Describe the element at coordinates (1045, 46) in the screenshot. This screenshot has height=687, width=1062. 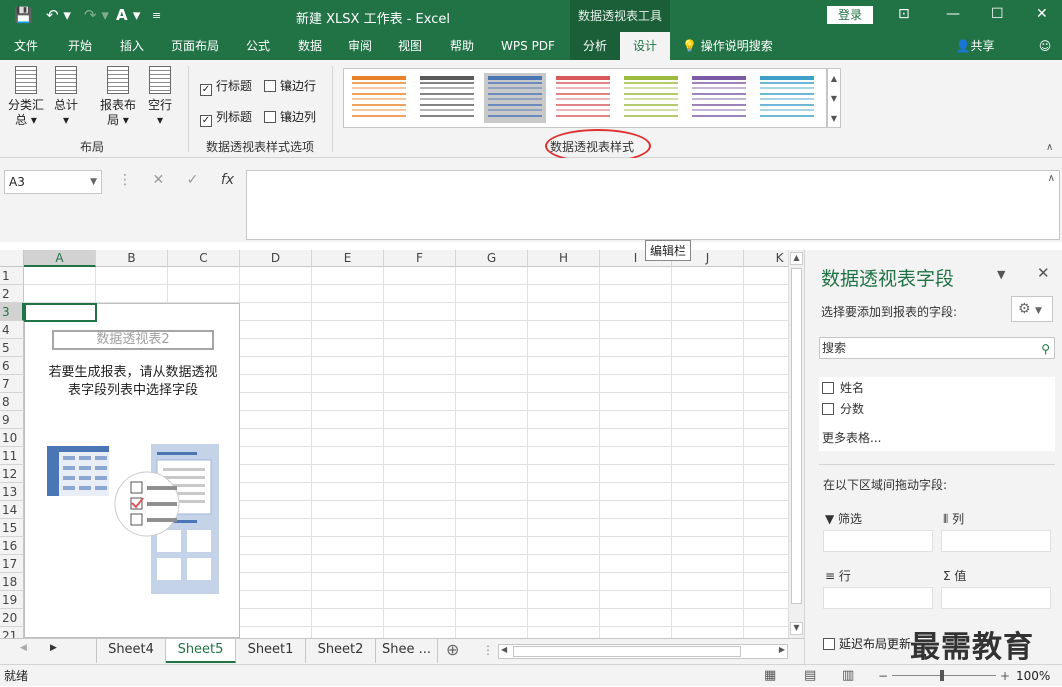
I see `smiley-icon: ☺` at that location.